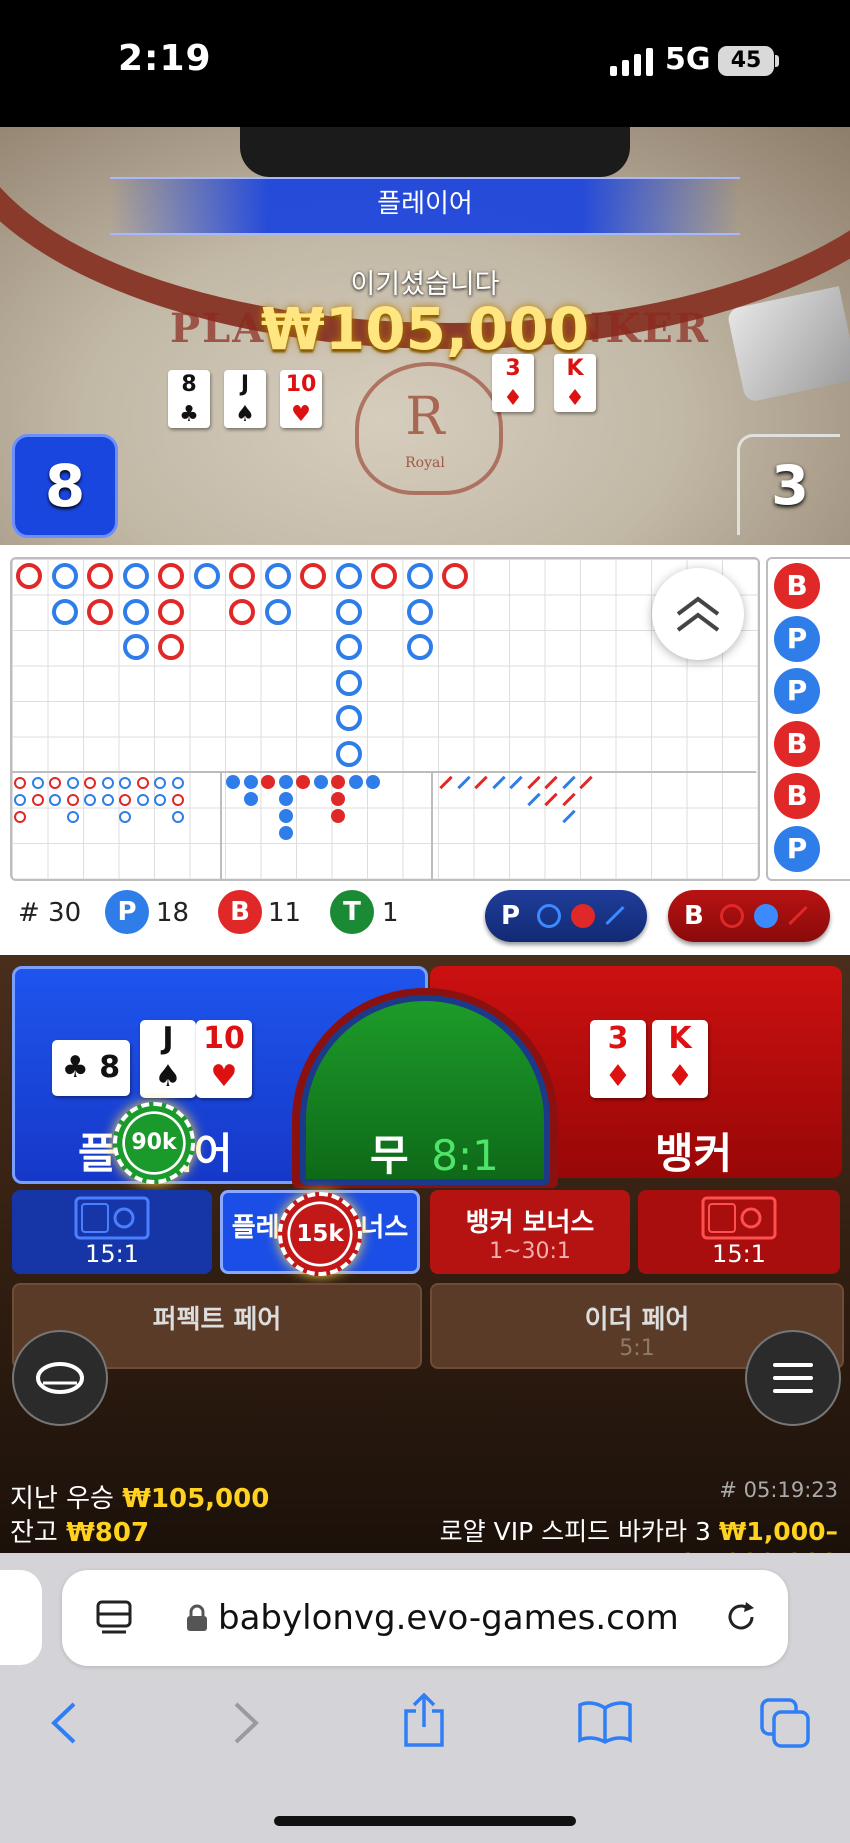 The image size is (850, 1843). I want to click on predict-player-label: P, so click(511, 916).